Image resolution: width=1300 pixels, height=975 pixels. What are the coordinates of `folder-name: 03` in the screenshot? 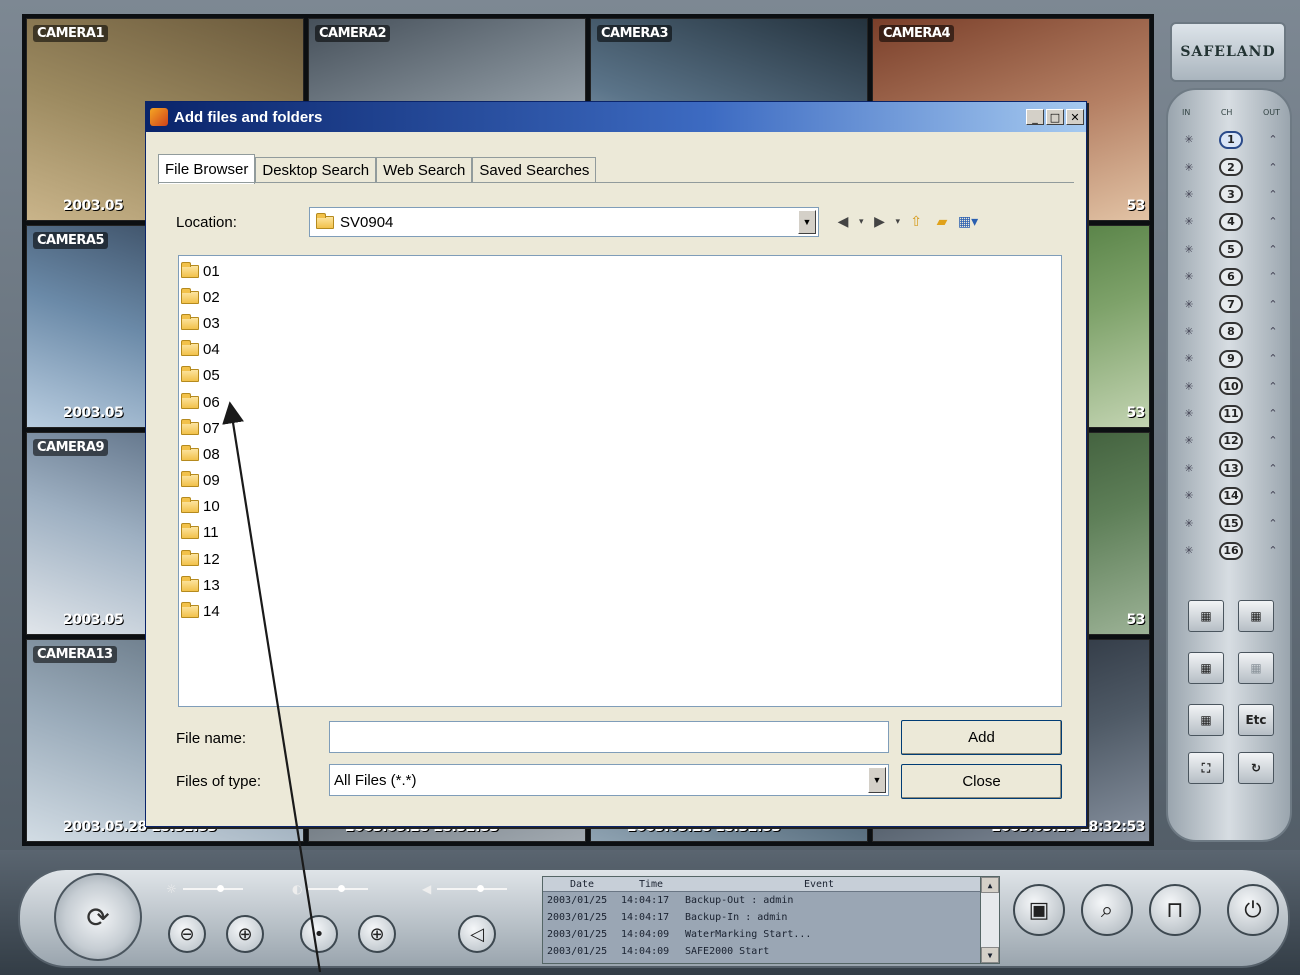 It's located at (211, 323).